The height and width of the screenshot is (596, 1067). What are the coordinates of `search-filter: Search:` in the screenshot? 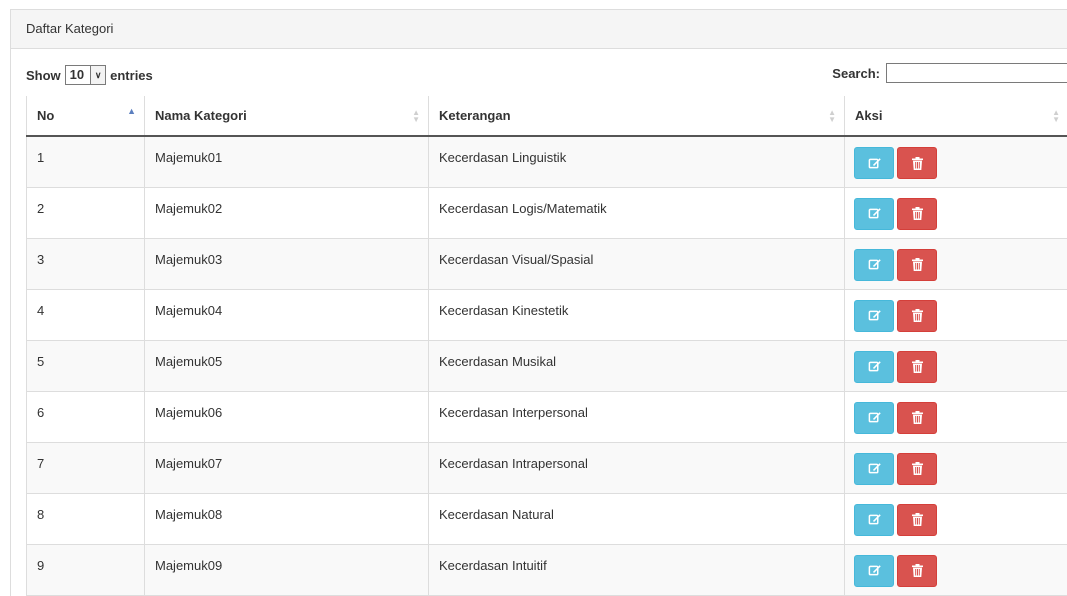 It's located at (949, 73).